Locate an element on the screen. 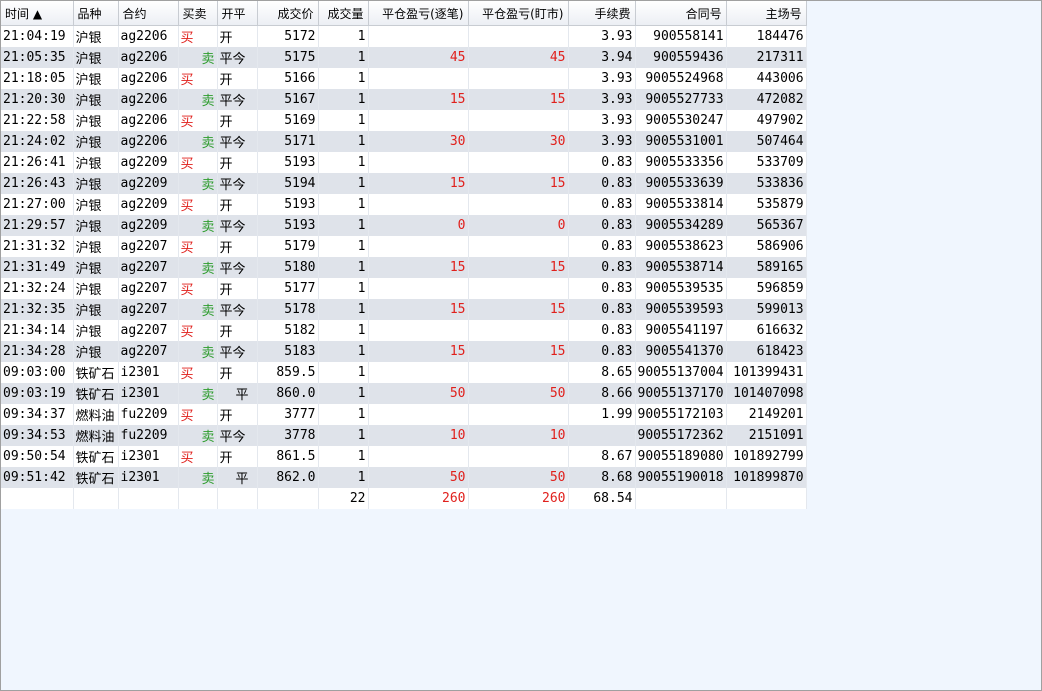 The height and width of the screenshot is (691, 1042). cell-offset: 平今 is located at coordinates (237, 351).